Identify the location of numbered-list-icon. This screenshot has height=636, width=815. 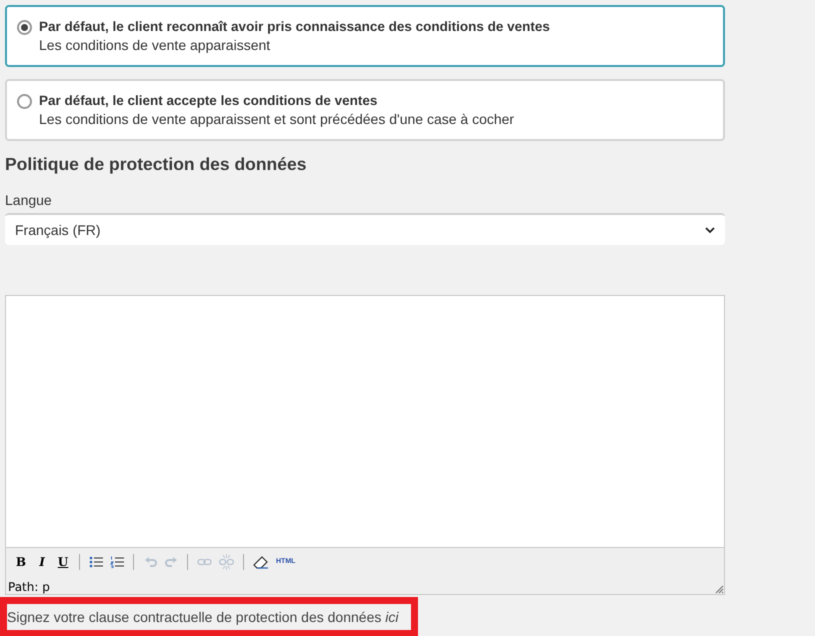
(117, 562).